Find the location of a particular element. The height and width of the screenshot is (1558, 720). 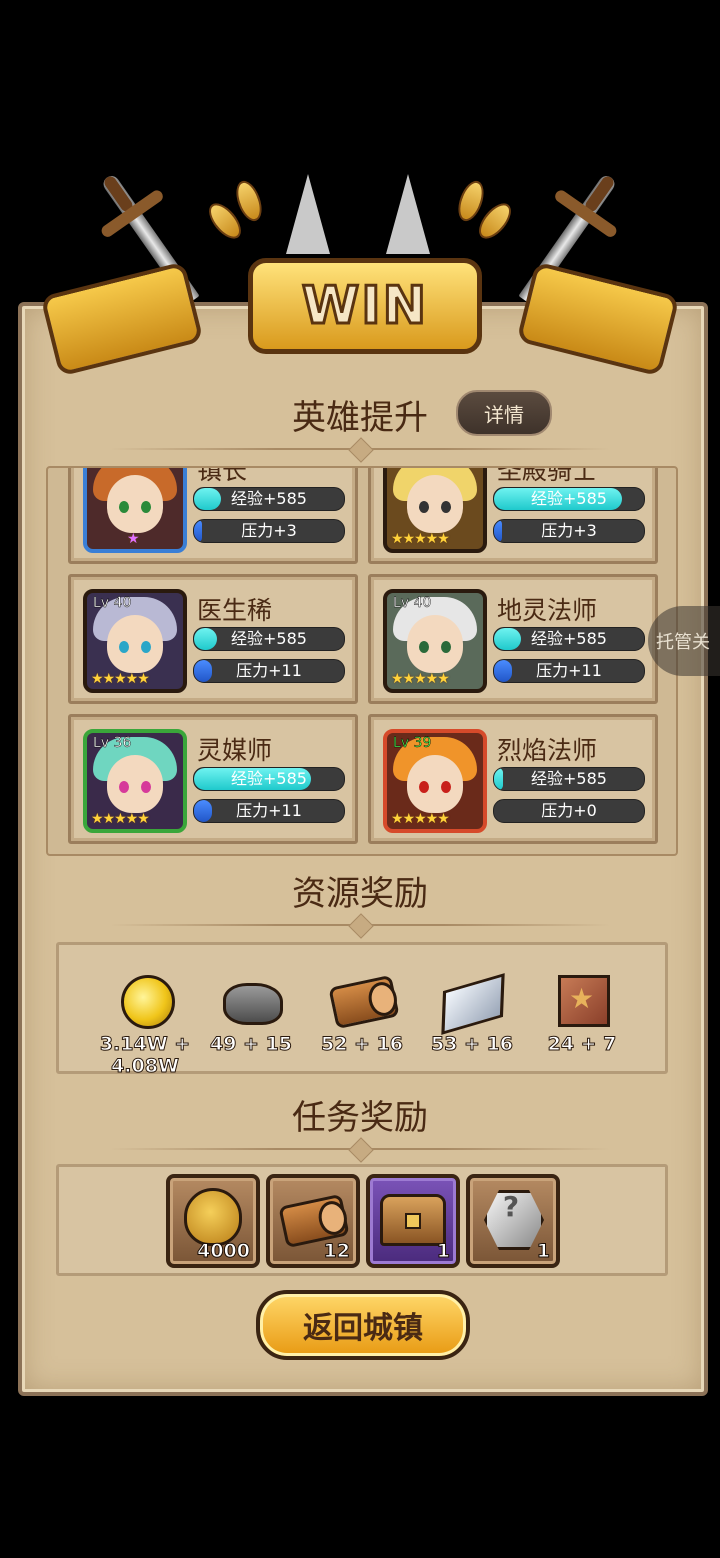

reward-slot: ? 1 is located at coordinates (513, 1221).